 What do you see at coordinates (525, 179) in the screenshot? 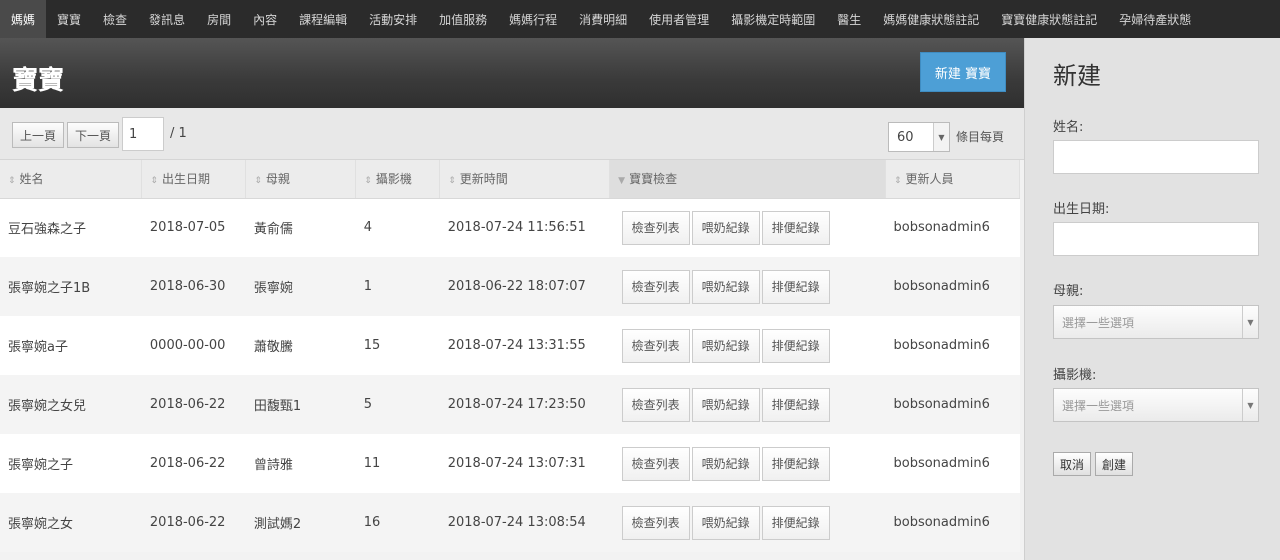
I see `column-header: ⇕ 更新時間` at bounding box center [525, 179].